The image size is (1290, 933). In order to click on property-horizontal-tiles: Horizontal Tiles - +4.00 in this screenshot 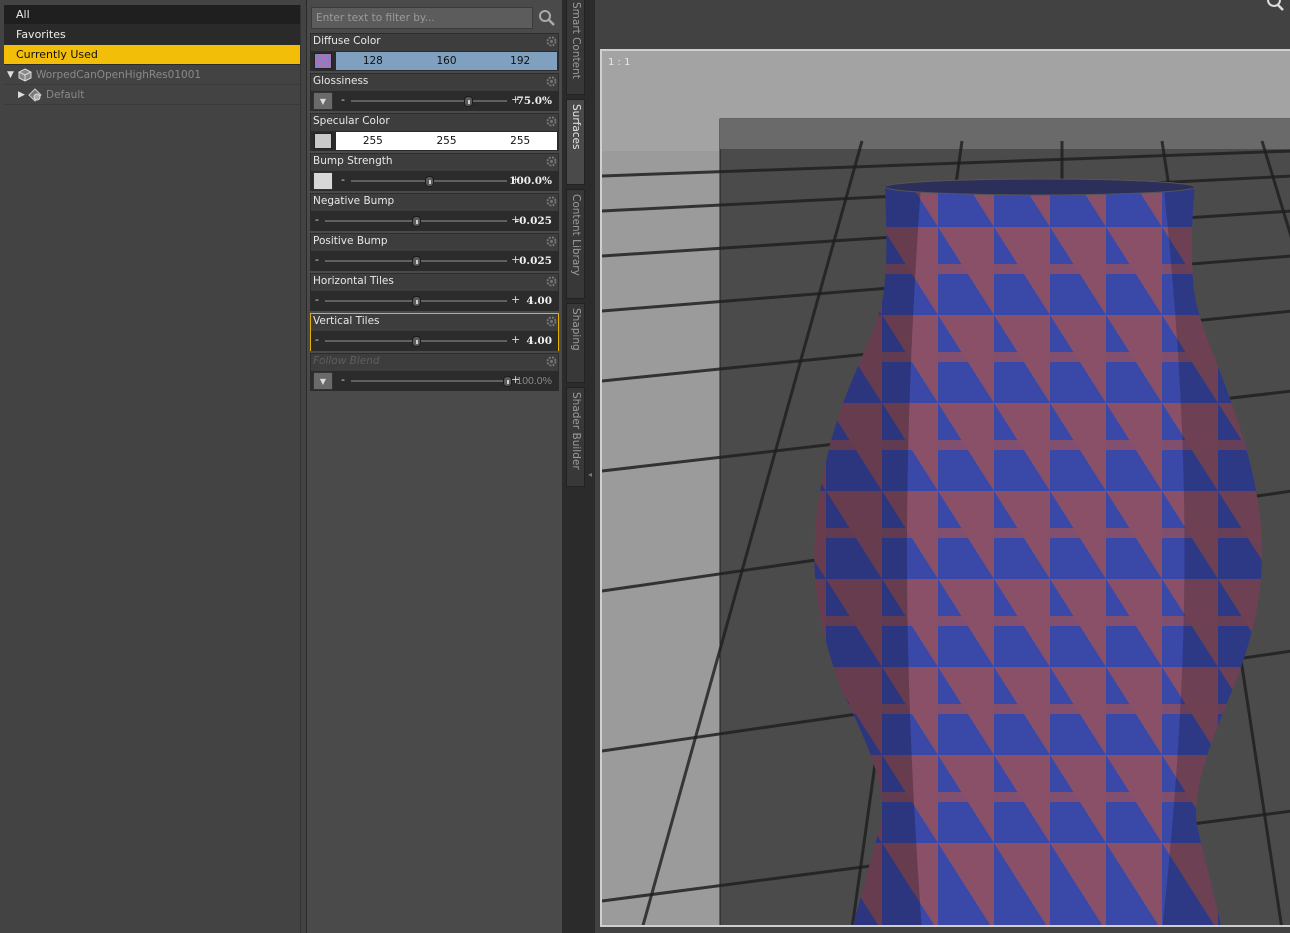, I will do `click(434, 292)`.